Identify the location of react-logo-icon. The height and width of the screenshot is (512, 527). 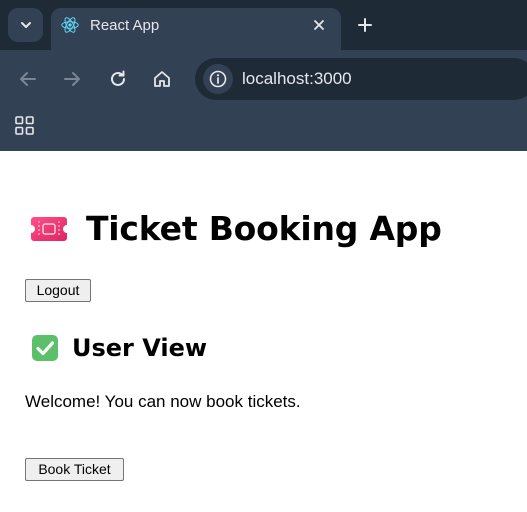
(70, 25).